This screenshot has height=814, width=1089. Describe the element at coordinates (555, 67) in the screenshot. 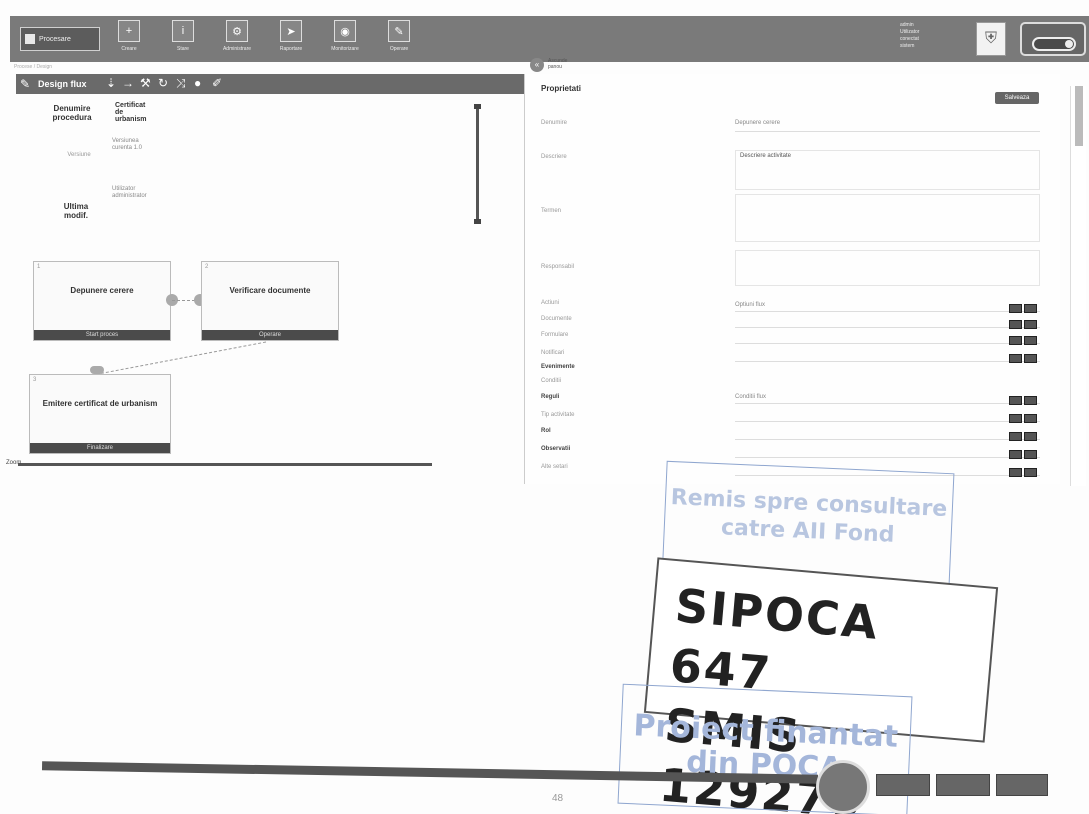

I see `caption-line: panou` at that location.